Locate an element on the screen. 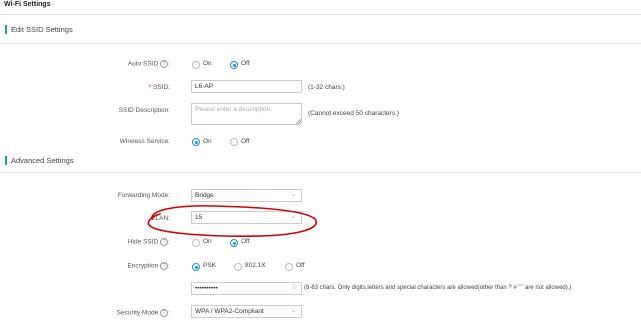  eye-off-icon: ☉ is located at coordinates (294, 288).